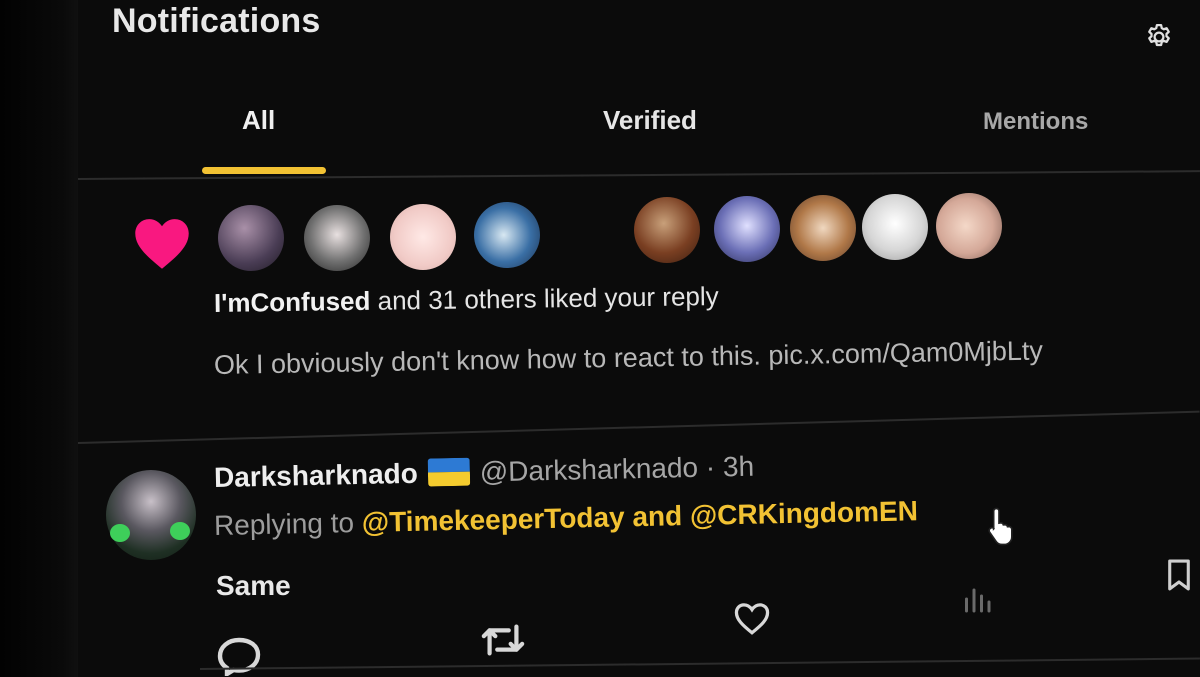  What do you see at coordinates (239, 656) in the screenshot?
I see `reply-icon` at bounding box center [239, 656].